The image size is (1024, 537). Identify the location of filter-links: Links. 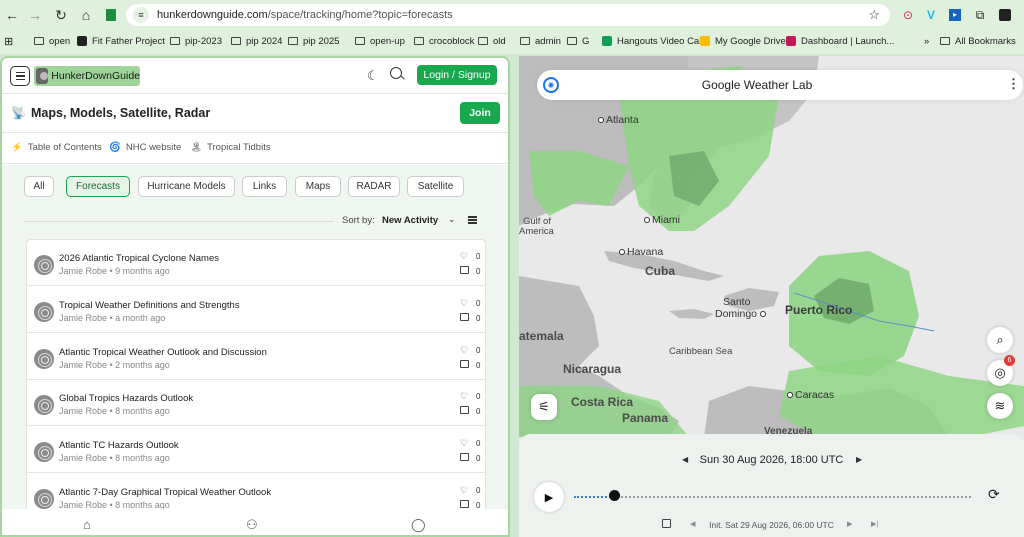
(264, 186).